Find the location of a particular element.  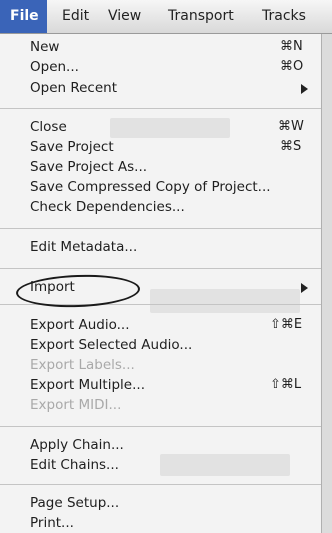

menu-edit: Edit is located at coordinates (75, 16).